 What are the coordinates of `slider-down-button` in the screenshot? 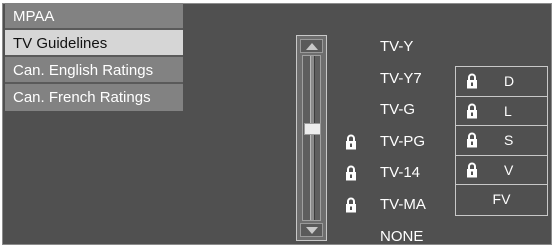 It's located at (311, 230).